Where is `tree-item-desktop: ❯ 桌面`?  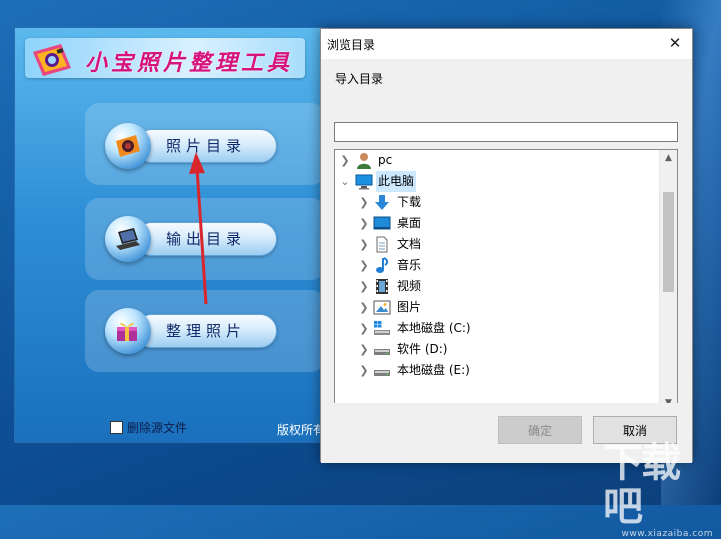
tree-item-desktop: ❯ 桌面 is located at coordinates (497, 223).